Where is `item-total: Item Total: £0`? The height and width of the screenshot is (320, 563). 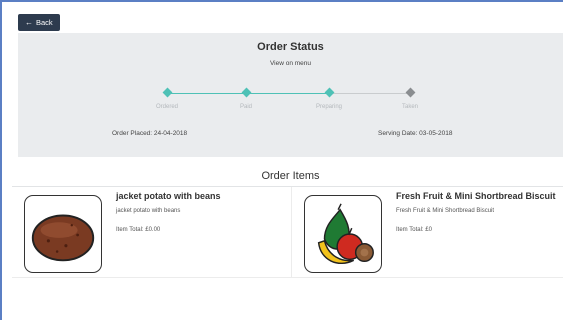
item-total: Item Total: £0 is located at coordinates (414, 230).